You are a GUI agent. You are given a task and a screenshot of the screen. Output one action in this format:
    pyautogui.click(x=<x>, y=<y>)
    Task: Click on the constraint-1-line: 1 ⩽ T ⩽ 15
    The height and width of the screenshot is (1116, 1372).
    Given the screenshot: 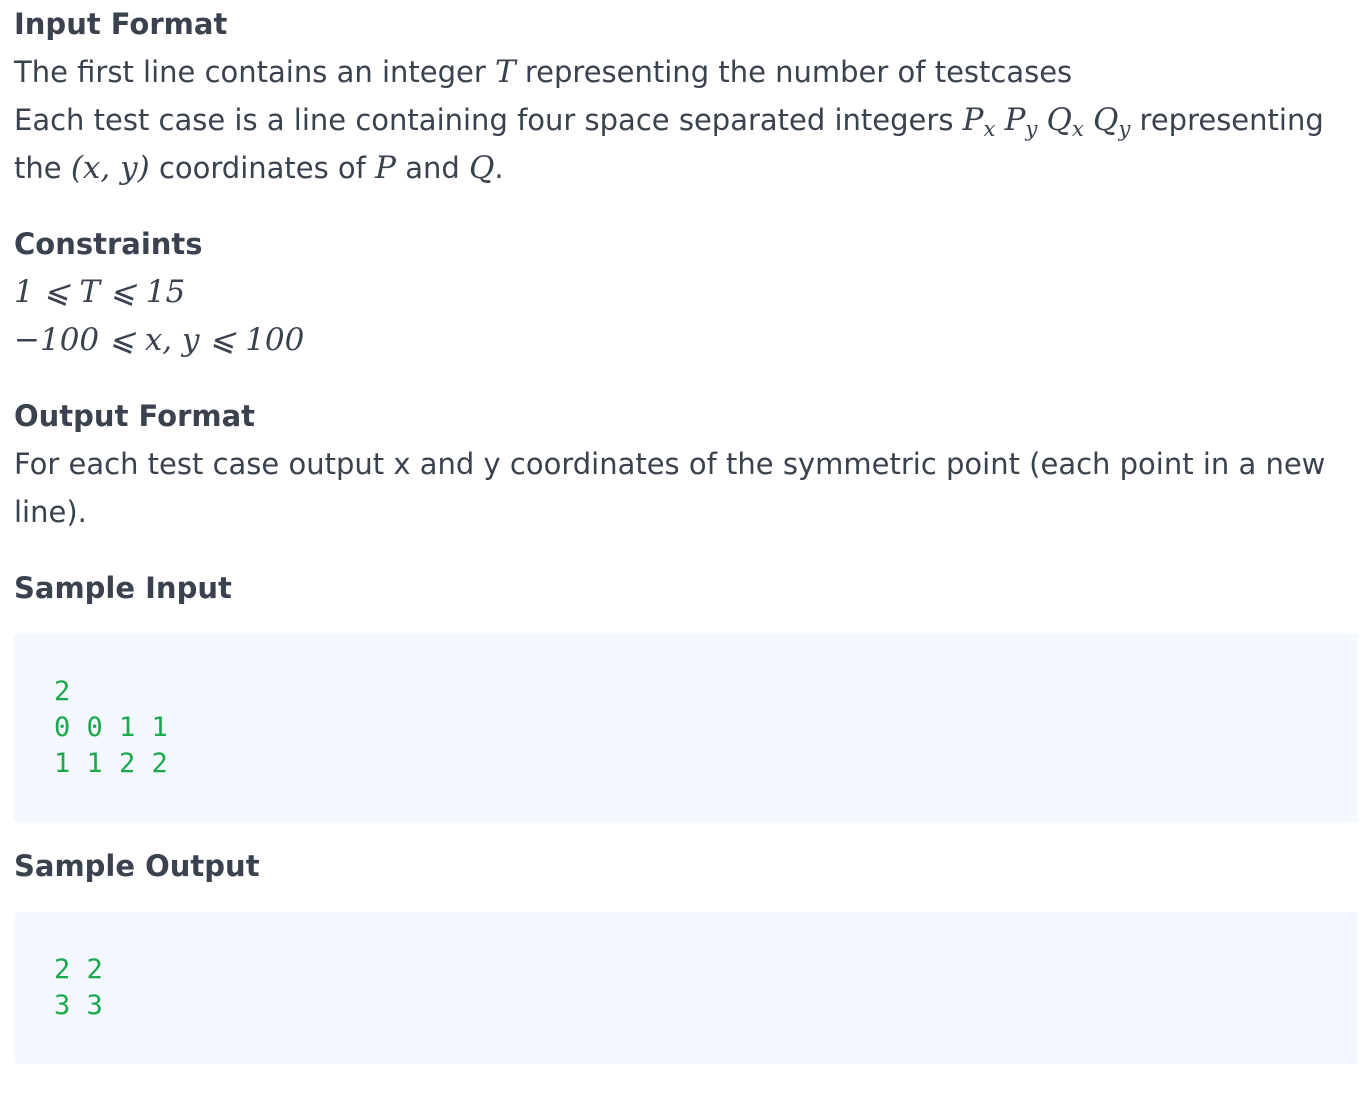 What is the action you would take?
    pyautogui.click(x=686, y=292)
    